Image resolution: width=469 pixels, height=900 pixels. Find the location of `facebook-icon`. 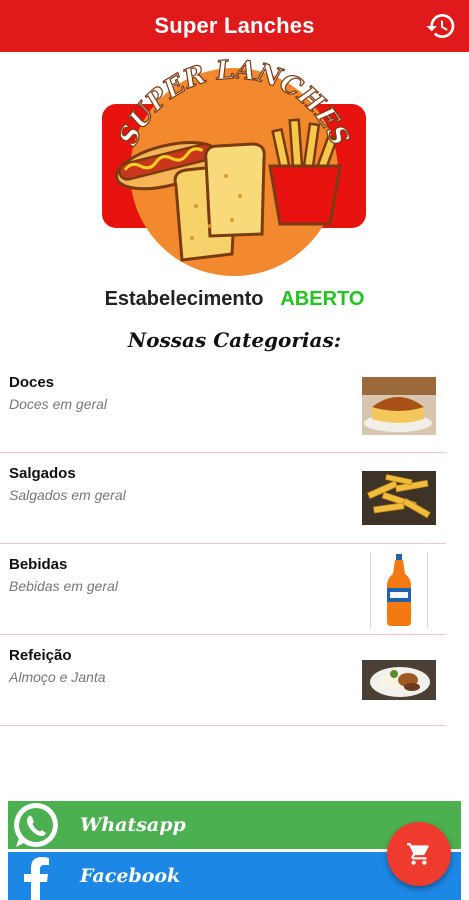

facebook-icon is located at coordinates (36, 878).